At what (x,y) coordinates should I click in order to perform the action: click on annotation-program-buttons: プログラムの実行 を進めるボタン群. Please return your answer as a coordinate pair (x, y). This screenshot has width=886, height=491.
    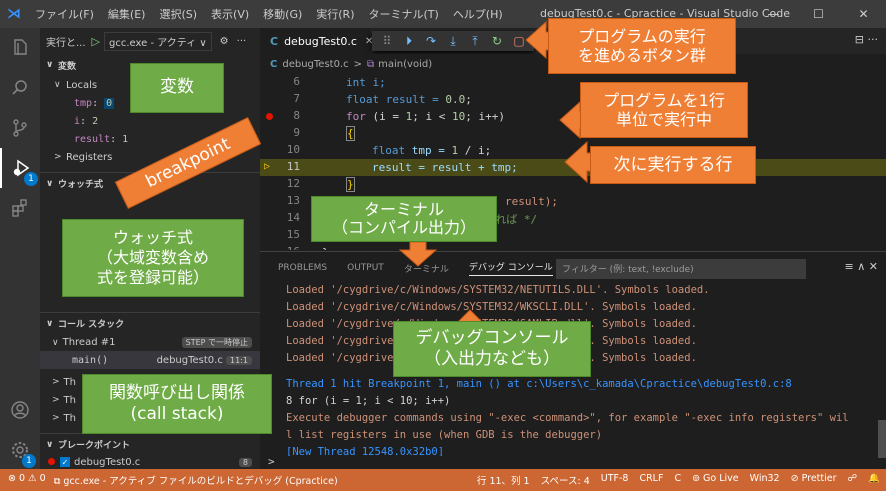
    Looking at the image, I should click on (642, 46).